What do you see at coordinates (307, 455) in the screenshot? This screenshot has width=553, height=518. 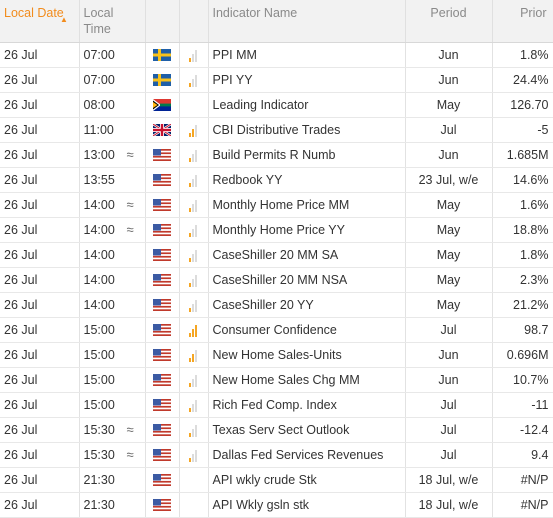 I see `row-indicator-name: Dallas Fed Services Revenues` at bounding box center [307, 455].